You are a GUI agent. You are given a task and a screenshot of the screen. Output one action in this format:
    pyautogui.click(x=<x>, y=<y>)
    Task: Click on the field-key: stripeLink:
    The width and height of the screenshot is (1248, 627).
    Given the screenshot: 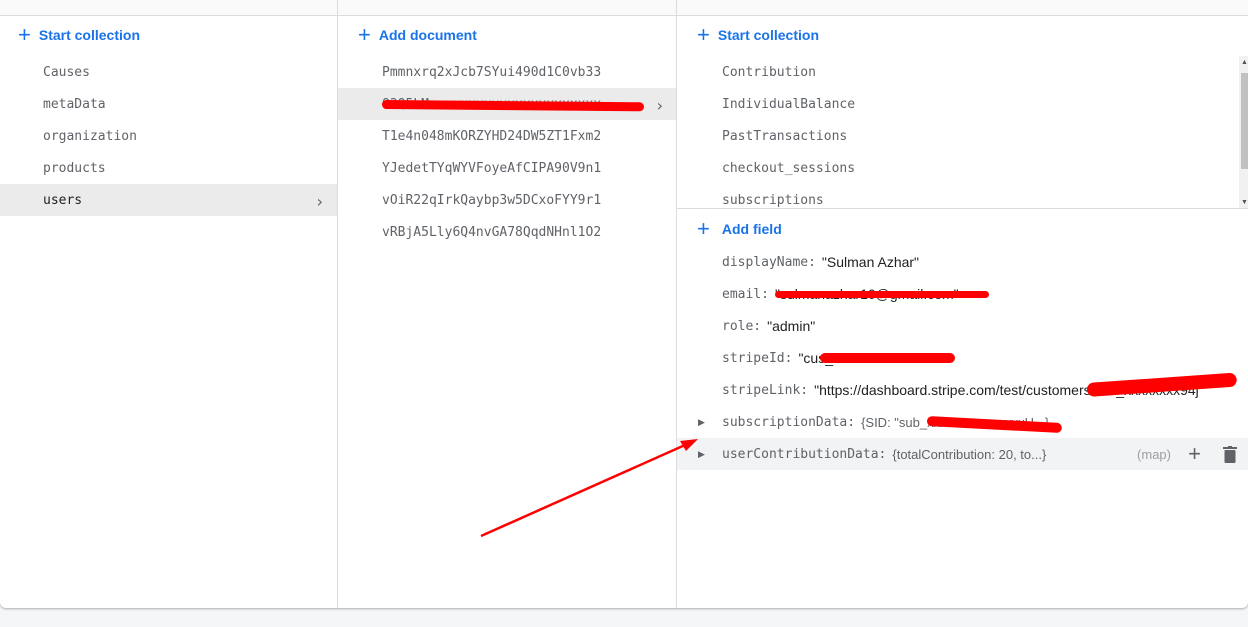 What is the action you would take?
    pyautogui.click(x=765, y=390)
    